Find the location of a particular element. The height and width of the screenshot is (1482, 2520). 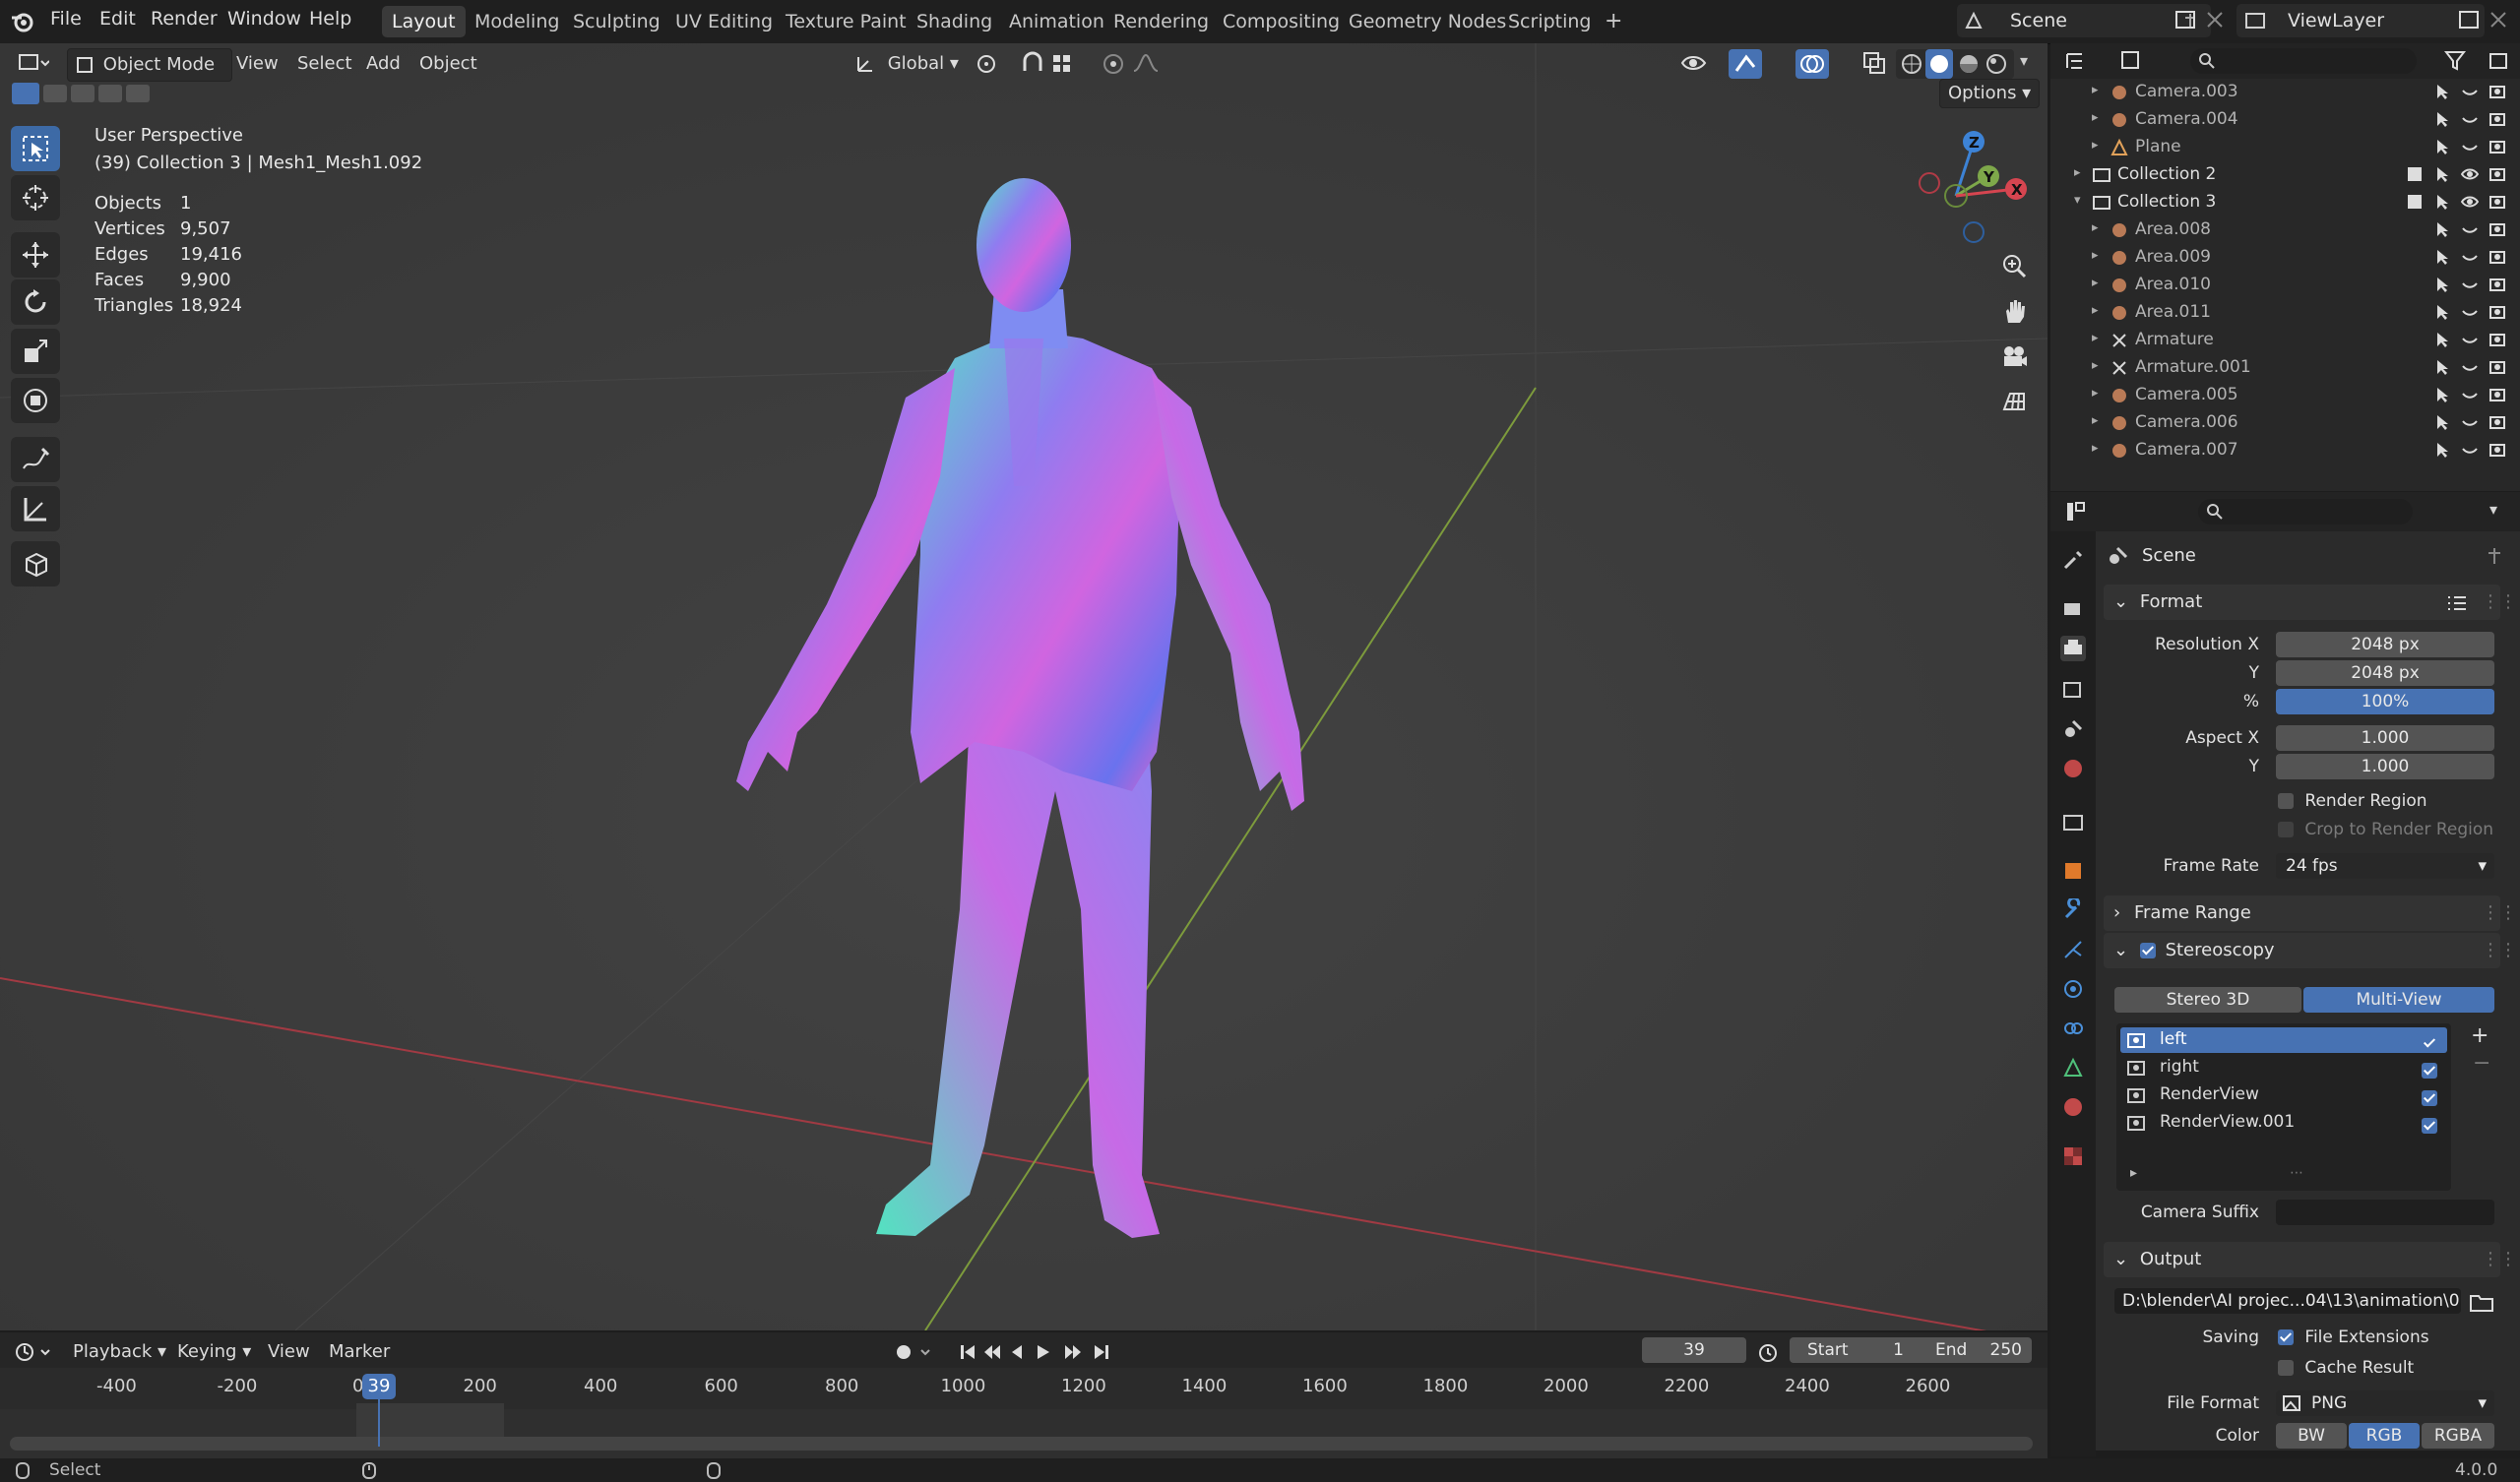

select-invert-icon is located at coordinates (110, 93).